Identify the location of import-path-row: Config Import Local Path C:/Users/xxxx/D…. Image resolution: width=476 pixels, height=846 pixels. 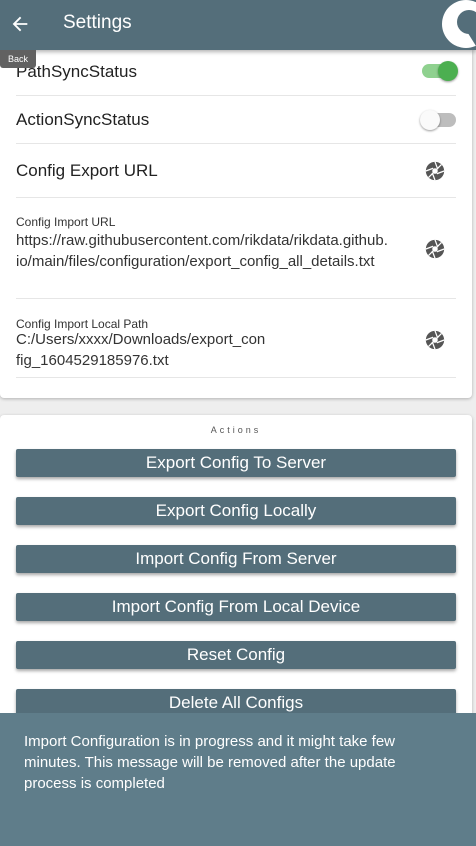
(236, 338).